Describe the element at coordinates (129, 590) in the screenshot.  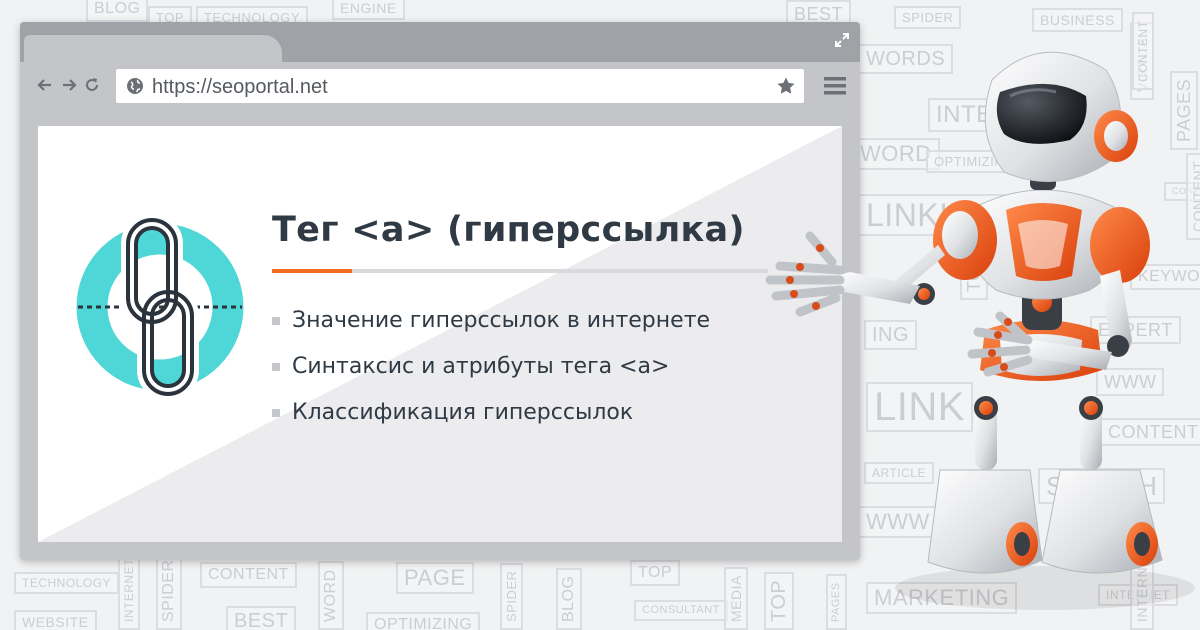
I see `background-word: INTERNET` at that location.